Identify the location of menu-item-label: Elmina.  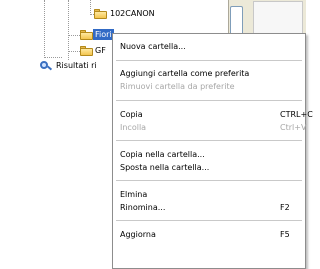
(134, 194).